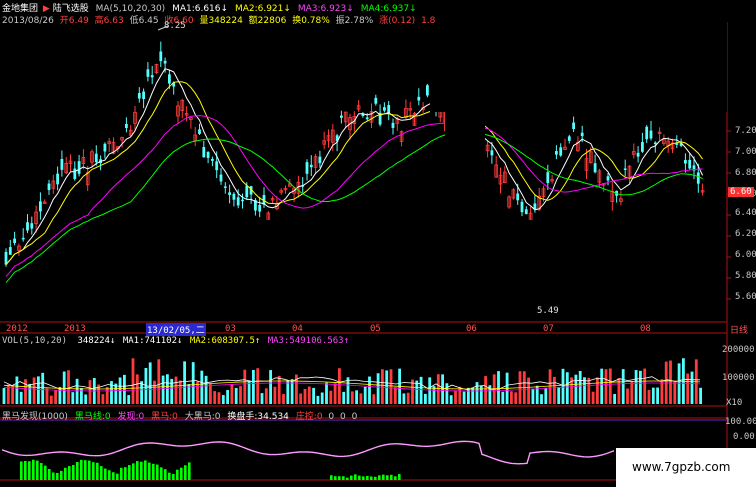 This screenshot has height=487, width=756. I want to click on price-tick: 5.80, so click(745, 276).